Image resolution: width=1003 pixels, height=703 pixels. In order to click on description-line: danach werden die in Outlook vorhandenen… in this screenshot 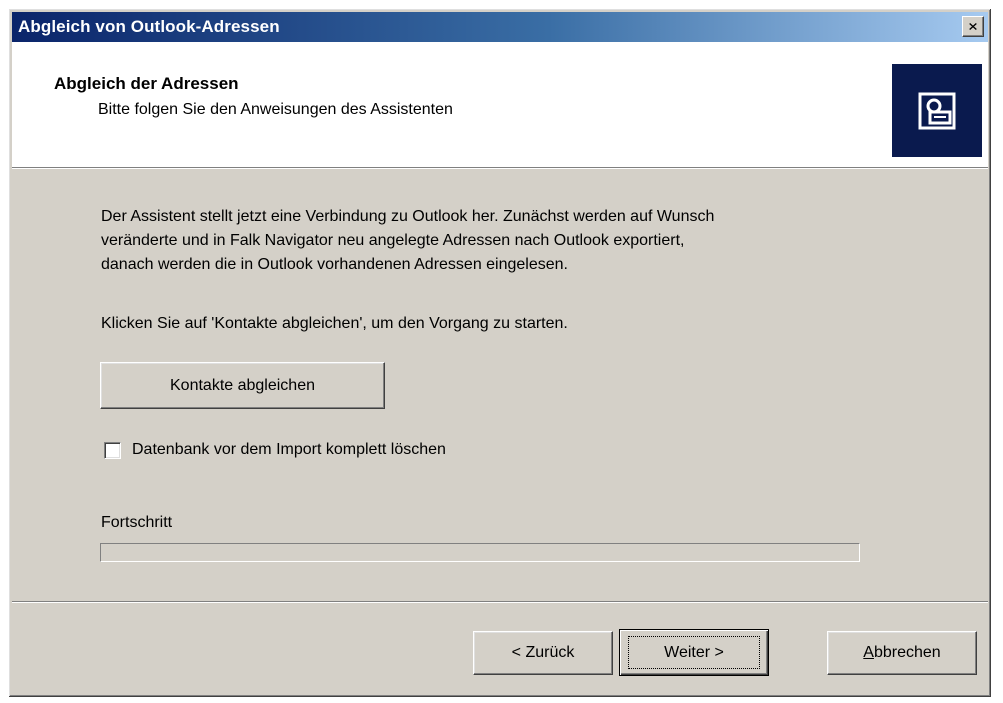, I will do `click(334, 264)`.